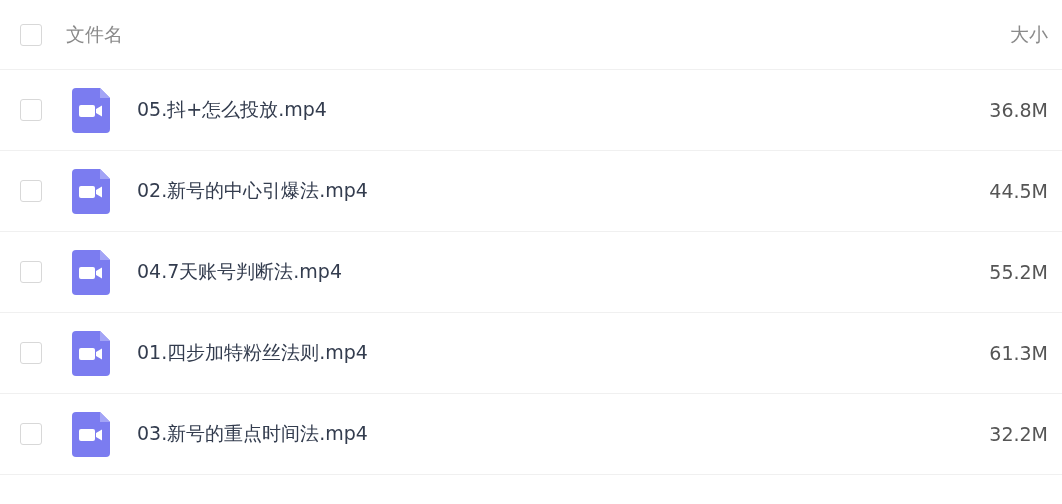  Describe the element at coordinates (94, 34) in the screenshot. I see `column-header: 文件名` at that location.